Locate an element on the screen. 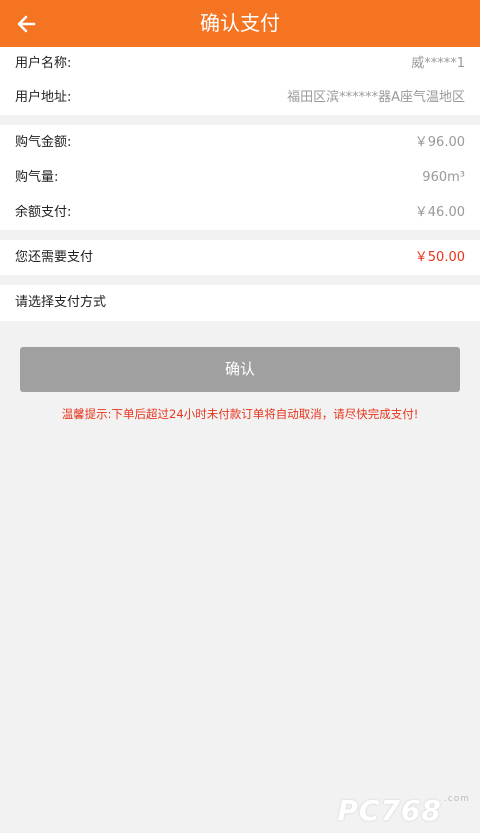 The height and width of the screenshot is (833, 480). payment-method-label: 请选择支付方式 is located at coordinates (61, 302).